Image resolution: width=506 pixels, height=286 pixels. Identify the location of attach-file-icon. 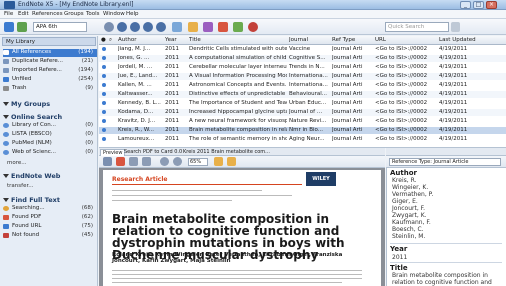
(208, 27).